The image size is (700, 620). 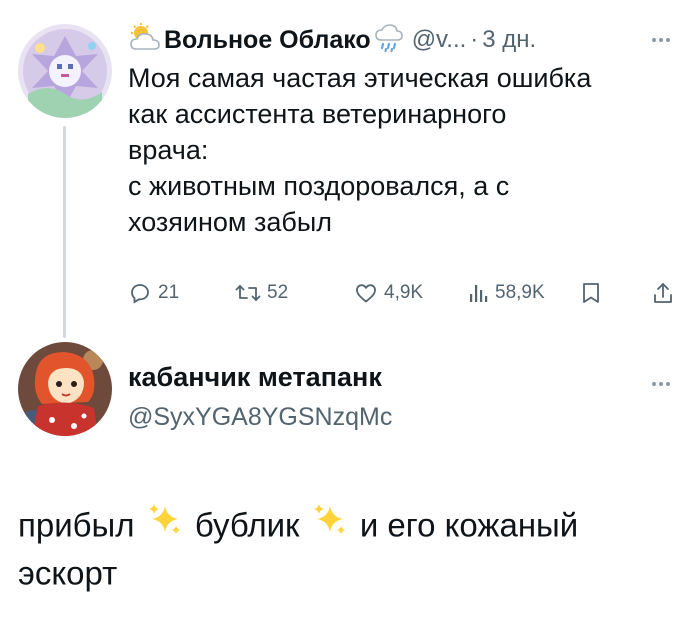 What do you see at coordinates (64, 232) in the screenshot?
I see `thread-line` at bounding box center [64, 232].